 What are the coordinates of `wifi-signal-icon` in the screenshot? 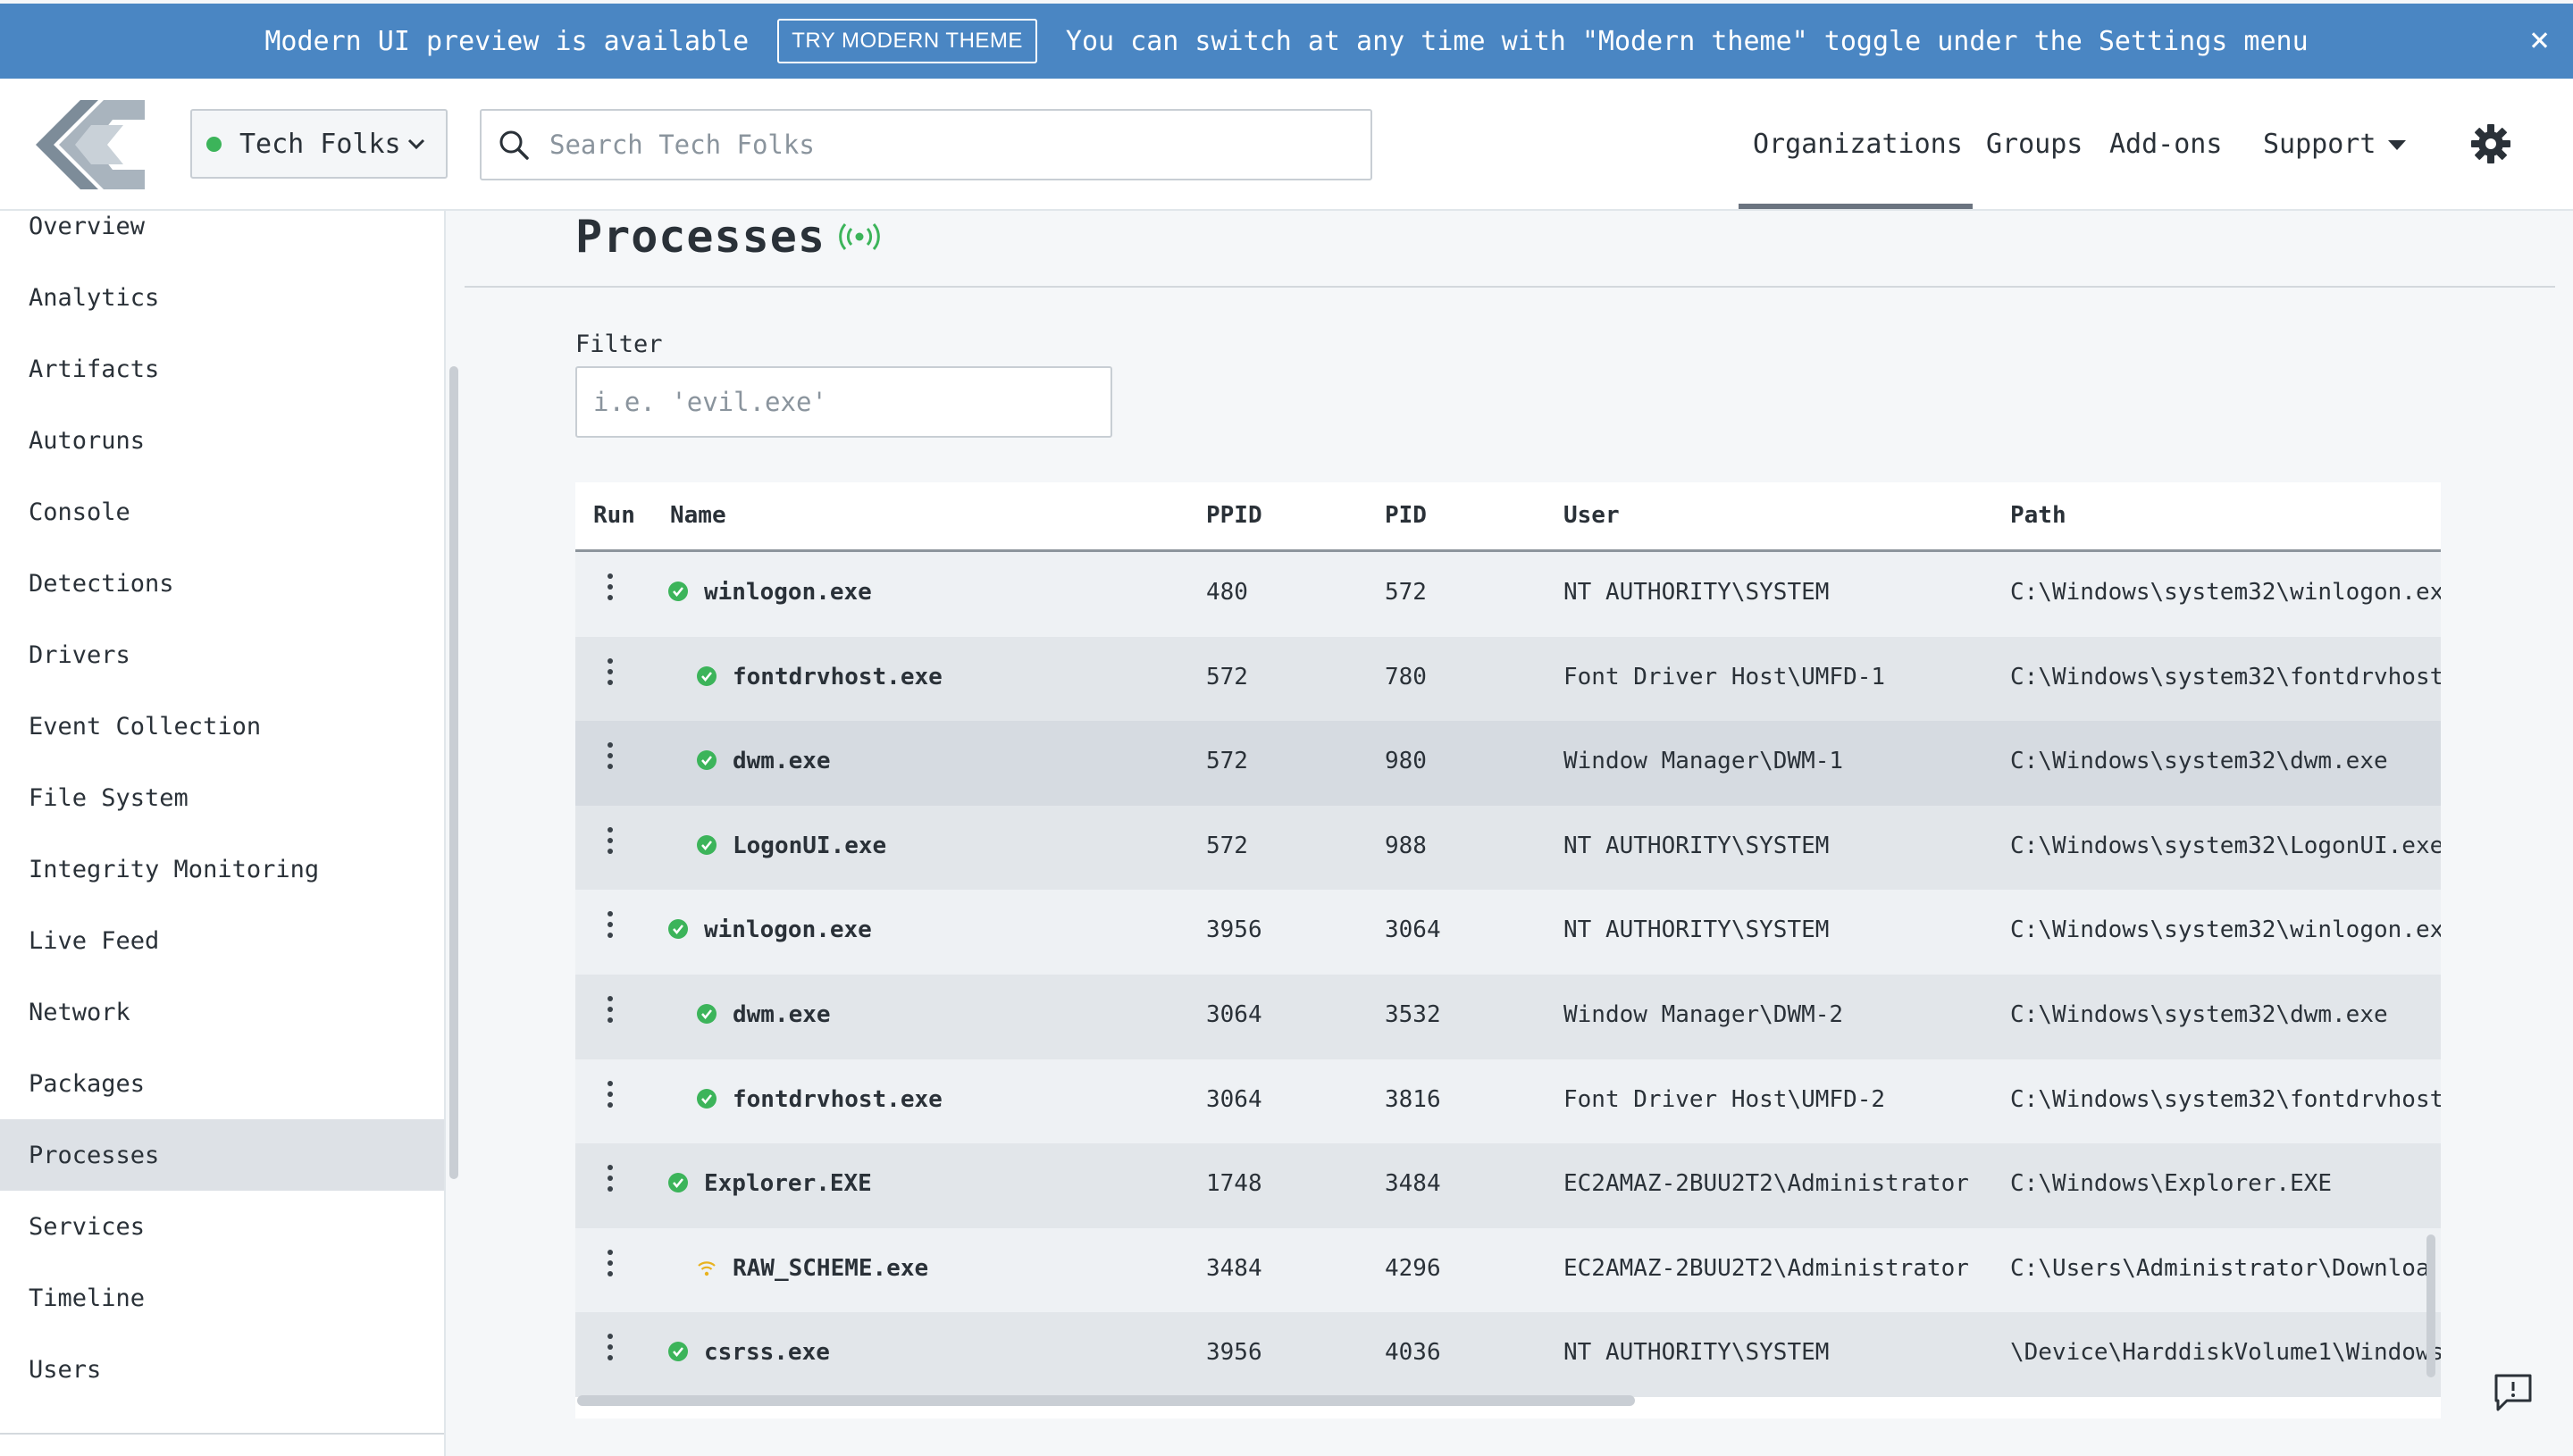 It's located at (707, 1268).